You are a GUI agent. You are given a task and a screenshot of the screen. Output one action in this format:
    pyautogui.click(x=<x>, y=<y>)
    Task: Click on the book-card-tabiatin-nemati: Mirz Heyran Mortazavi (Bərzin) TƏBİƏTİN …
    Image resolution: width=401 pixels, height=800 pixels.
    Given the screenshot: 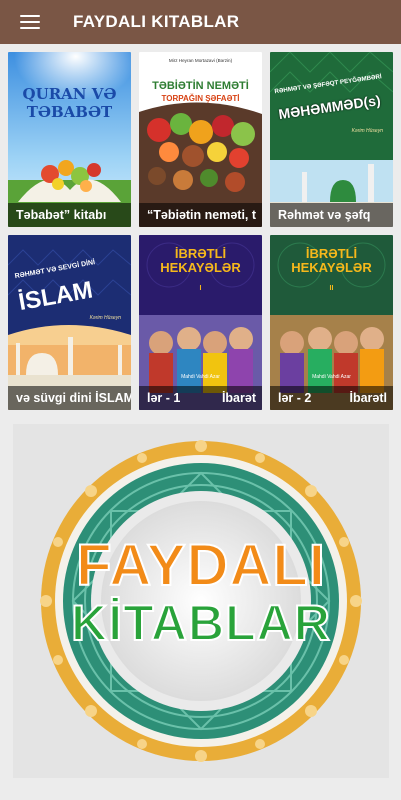 What is the action you would take?
    pyautogui.click(x=200, y=139)
    